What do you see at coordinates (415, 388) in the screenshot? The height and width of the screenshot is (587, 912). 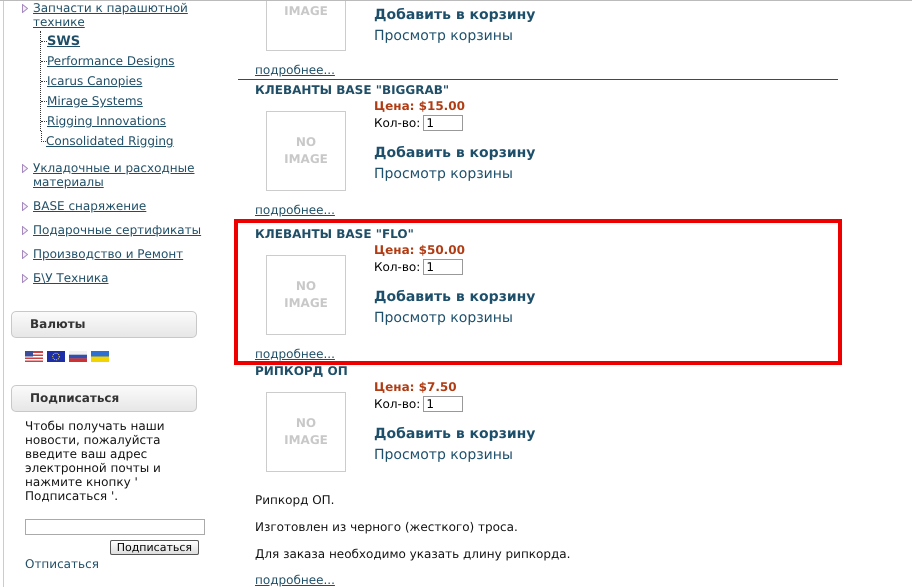 I see `price-text: Цена: $7.50` at bounding box center [415, 388].